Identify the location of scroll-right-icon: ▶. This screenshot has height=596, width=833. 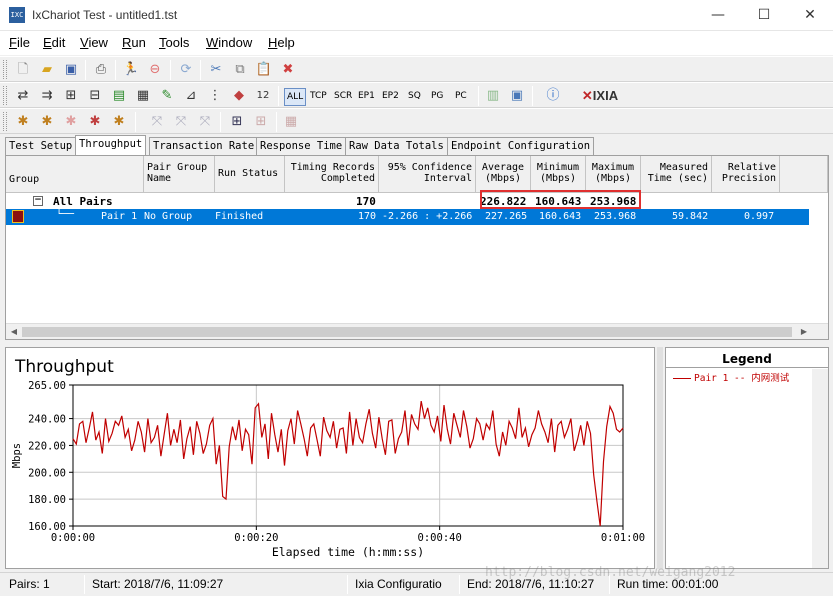
(804, 331).